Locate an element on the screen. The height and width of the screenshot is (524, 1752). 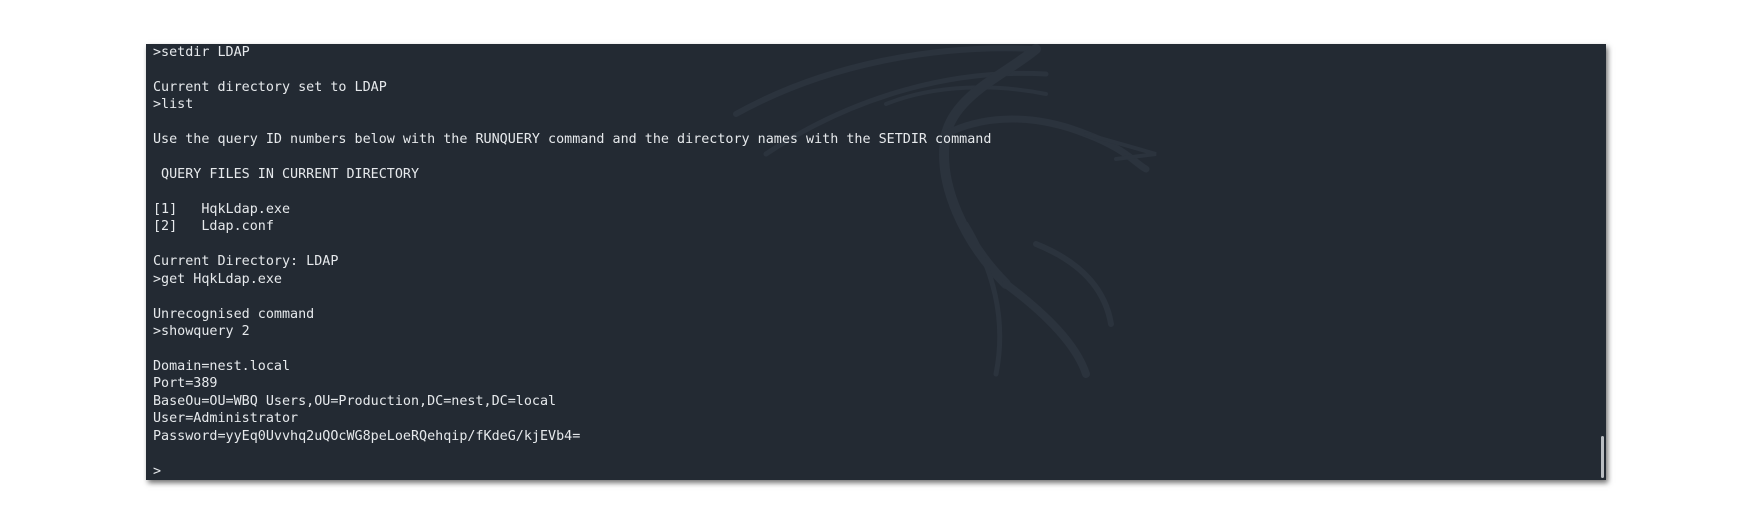
terminal-line: >showquery 2 is located at coordinates (201, 331).